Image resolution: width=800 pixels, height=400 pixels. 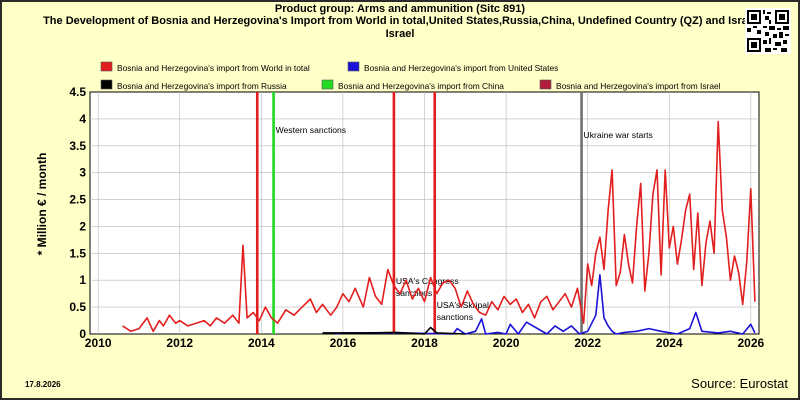 I want to click on x-tick-label: 2026, so click(x=750, y=343).